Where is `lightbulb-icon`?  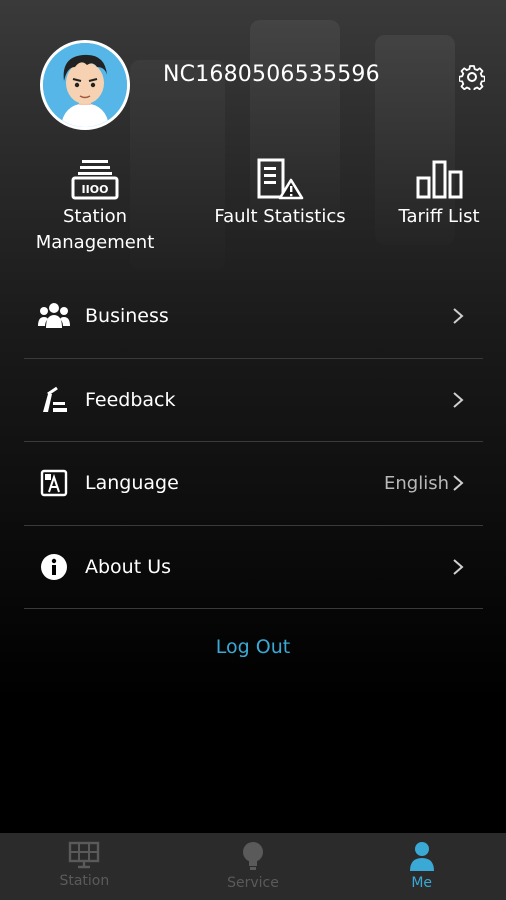 lightbulb-icon is located at coordinates (253, 856).